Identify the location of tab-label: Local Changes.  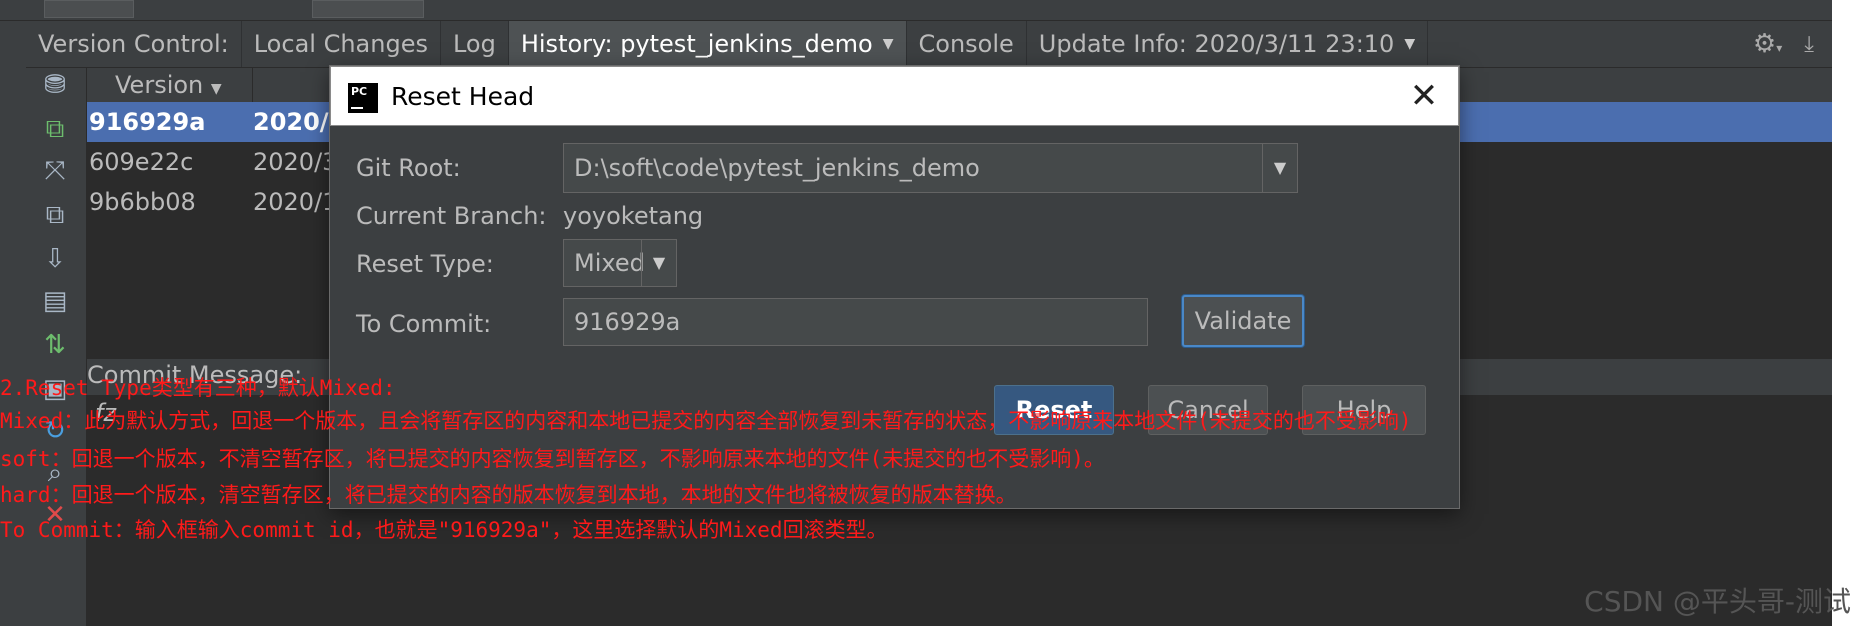
(340, 44).